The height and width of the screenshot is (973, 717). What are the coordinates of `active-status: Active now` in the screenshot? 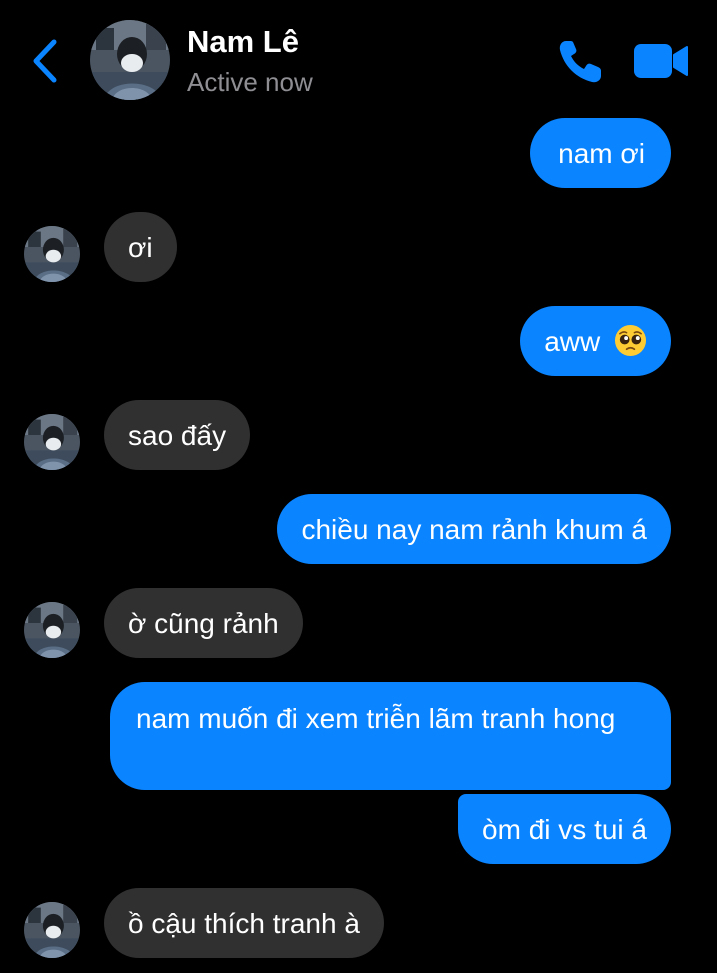 It's located at (250, 82).